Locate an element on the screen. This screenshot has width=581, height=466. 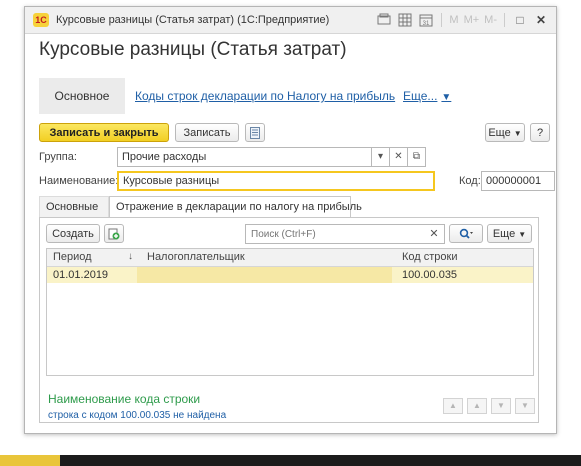
name-label: Наименование: is located at coordinates (79, 181).